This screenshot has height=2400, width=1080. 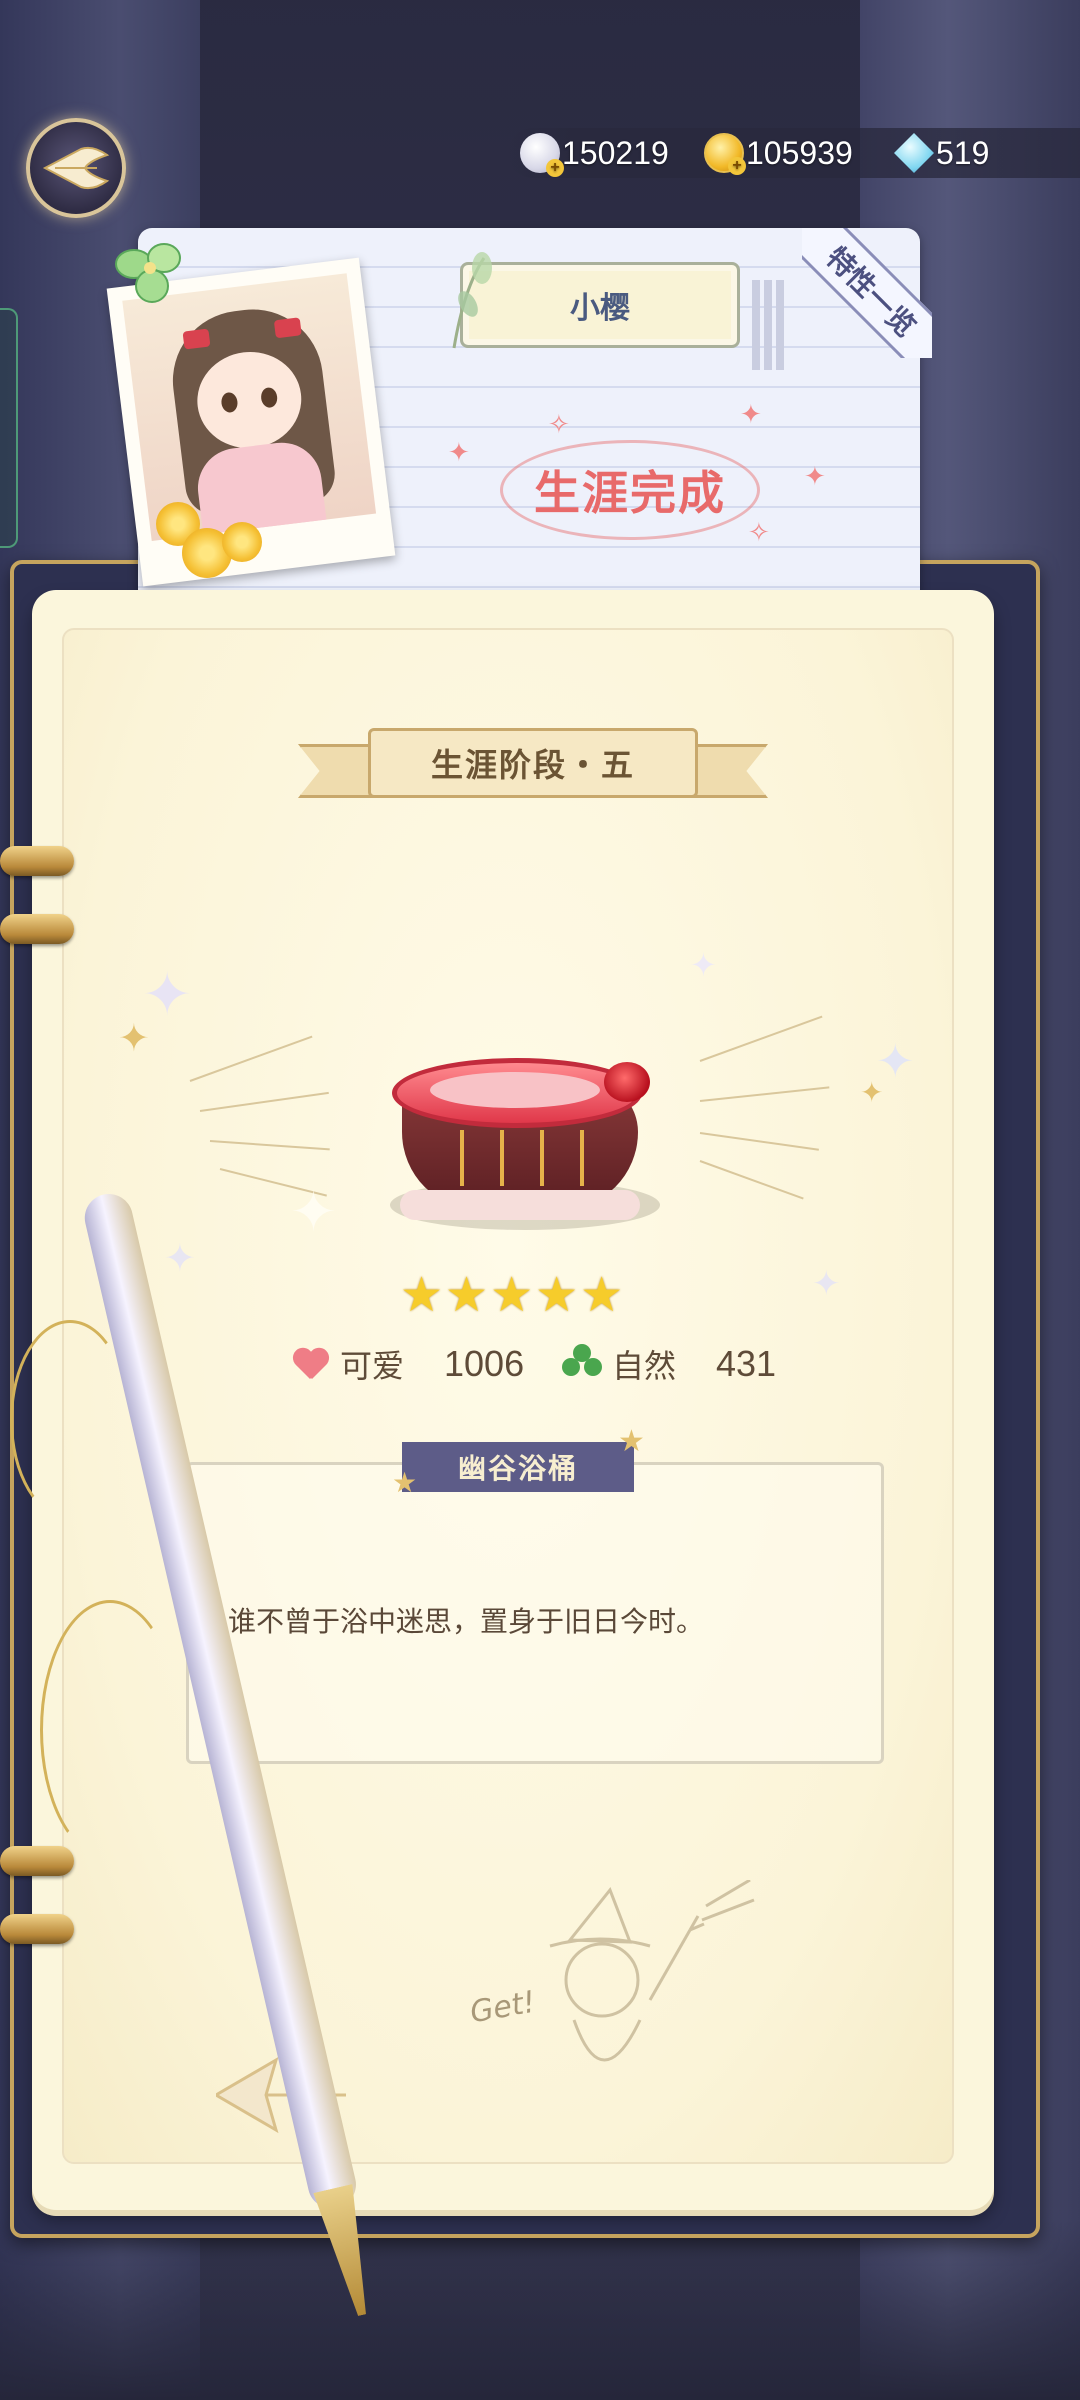 What do you see at coordinates (525, 1140) in the screenshot?
I see `bathtub-item-image` at bounding box center [525, 1140].